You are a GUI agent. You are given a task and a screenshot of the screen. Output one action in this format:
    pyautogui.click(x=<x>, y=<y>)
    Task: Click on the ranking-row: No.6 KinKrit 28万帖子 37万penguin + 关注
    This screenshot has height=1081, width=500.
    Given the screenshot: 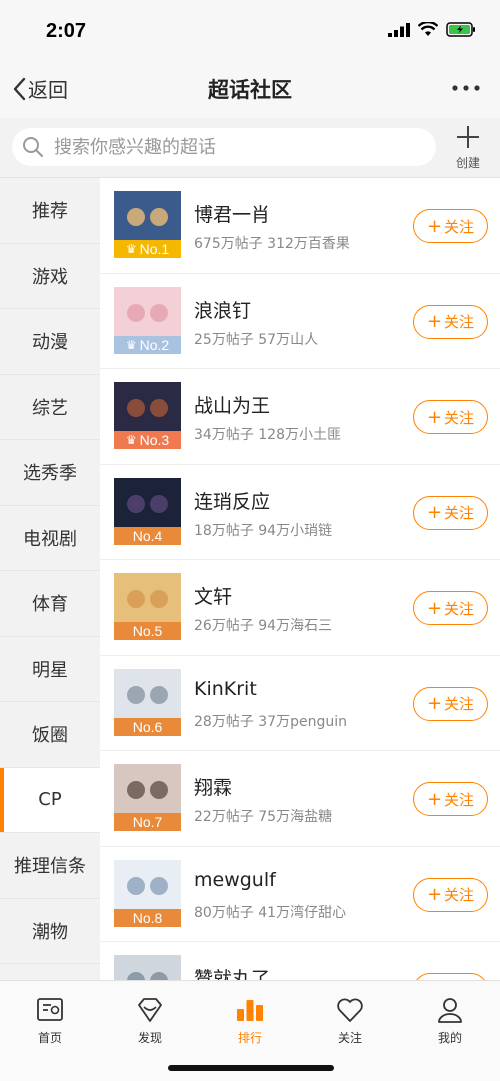 What is the action you would take?
    pyautogui.click(x=300, y=703)
    